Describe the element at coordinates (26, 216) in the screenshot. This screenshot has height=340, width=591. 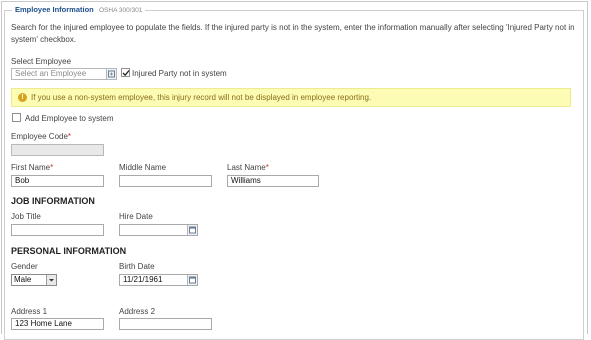
I see `job-title-label: Job Title` at that location.